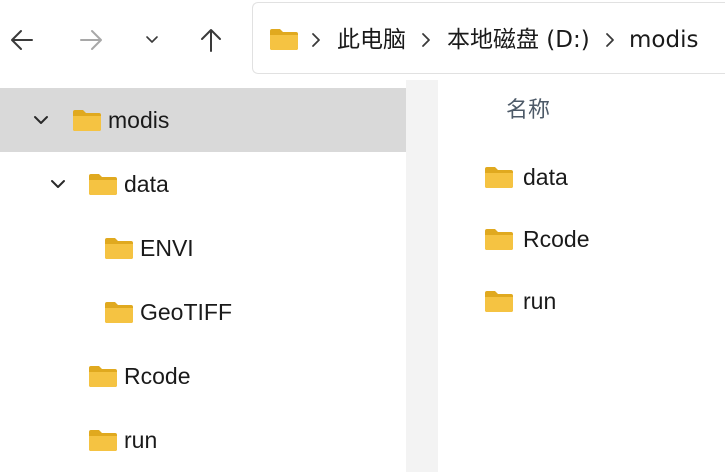 This screenshot has width=725, height=472. What do you see at coordinates (186, 312) in the screenshot?
I see `tree-item-label: GeoTIFF` at bounding box center [186, 312].